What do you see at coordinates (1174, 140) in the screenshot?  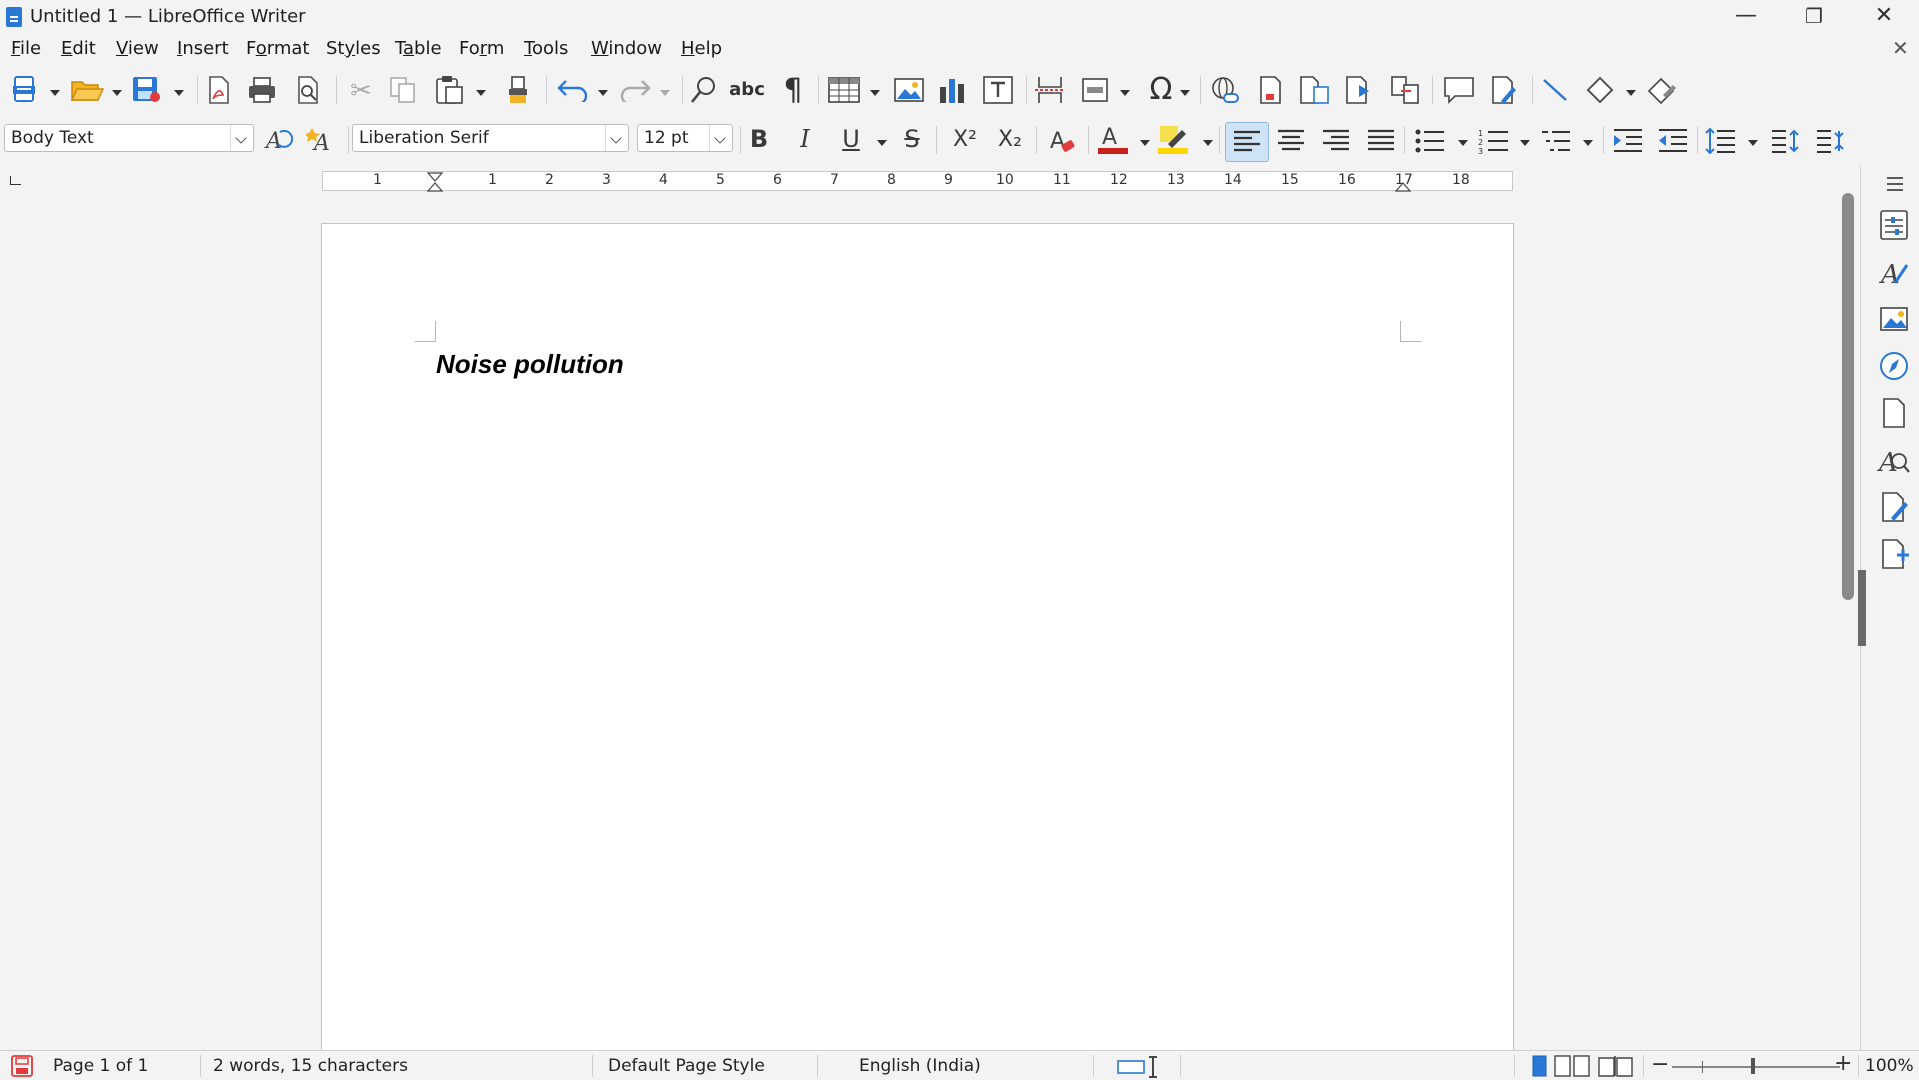 I see `highlight-color-icon` at bounding box center [1174, 140].